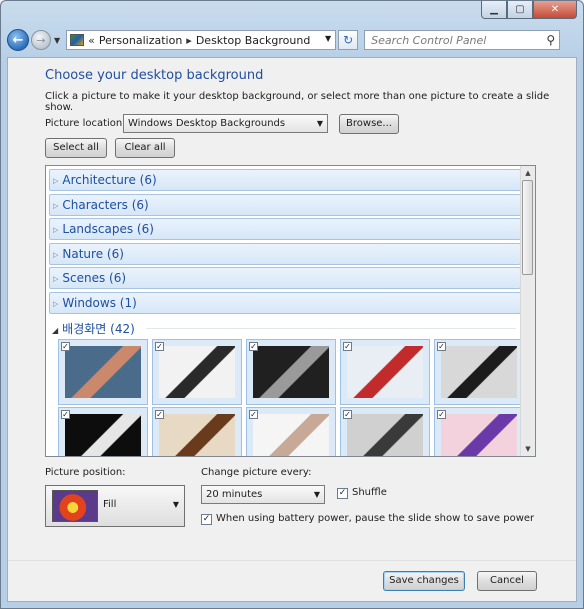 This screenshot has width=584, height=609. What do you see at coordinates (285, 180) in the screenshot?
I see `group-architecture: ▷ Architecture (6)` at bounding box center [285, 180].